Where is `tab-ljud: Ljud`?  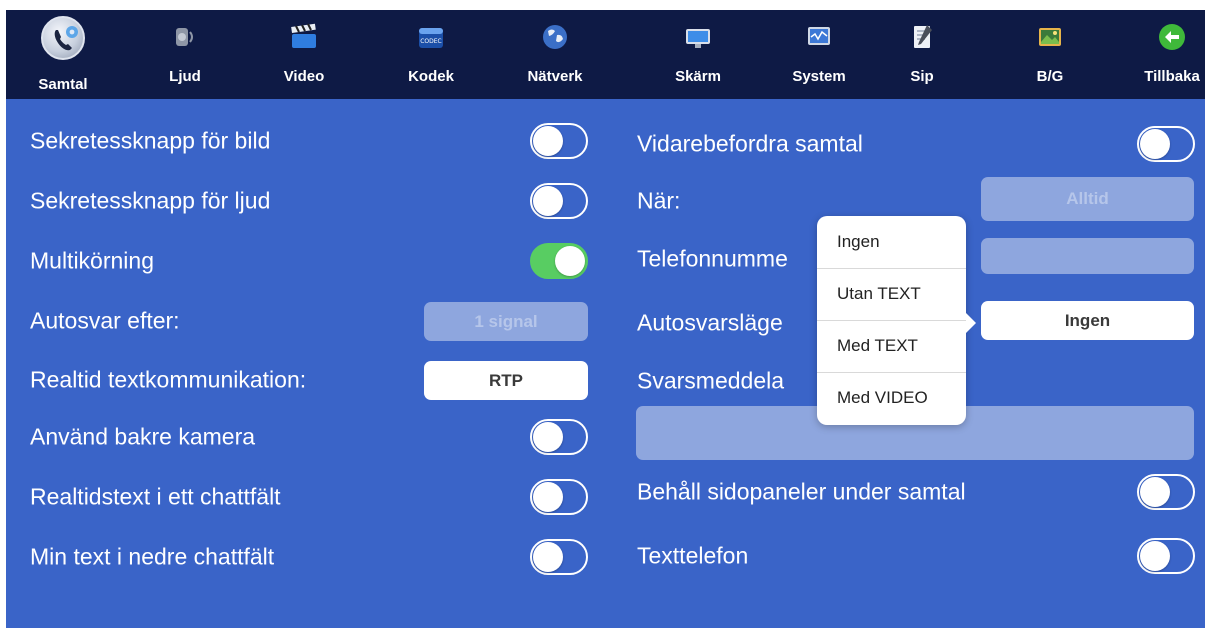 tab-ljud: Ljud is located at coordinates (185, 54).